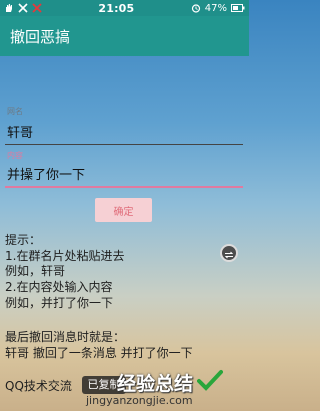 This screenshot has height=411, width=320. I want to click on content-field-label: 内容, so click(15, 155).